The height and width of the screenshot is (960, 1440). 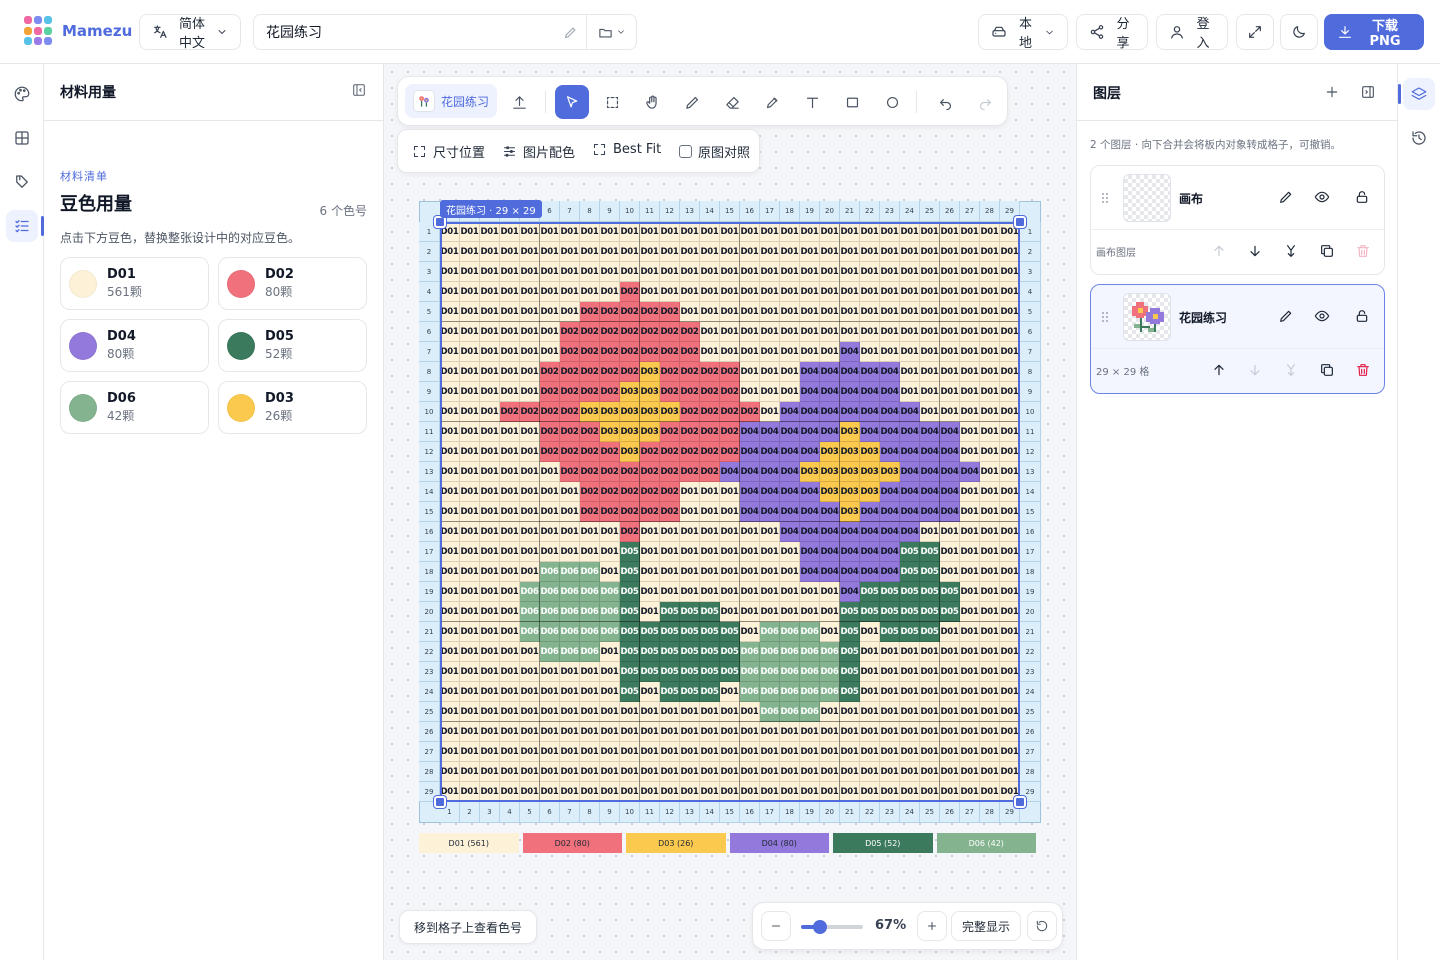 What do you see at coordinates (448, 151) in the screenshot?
I see `size-position-button: 尺寸位置` at bounding box center [448, 151].